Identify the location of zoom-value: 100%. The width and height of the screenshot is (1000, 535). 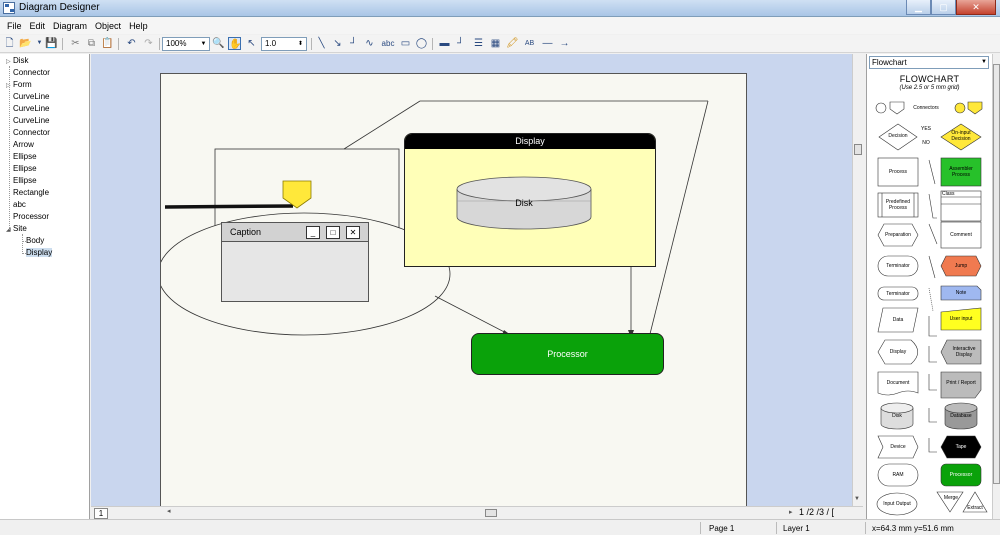
(176, 43).